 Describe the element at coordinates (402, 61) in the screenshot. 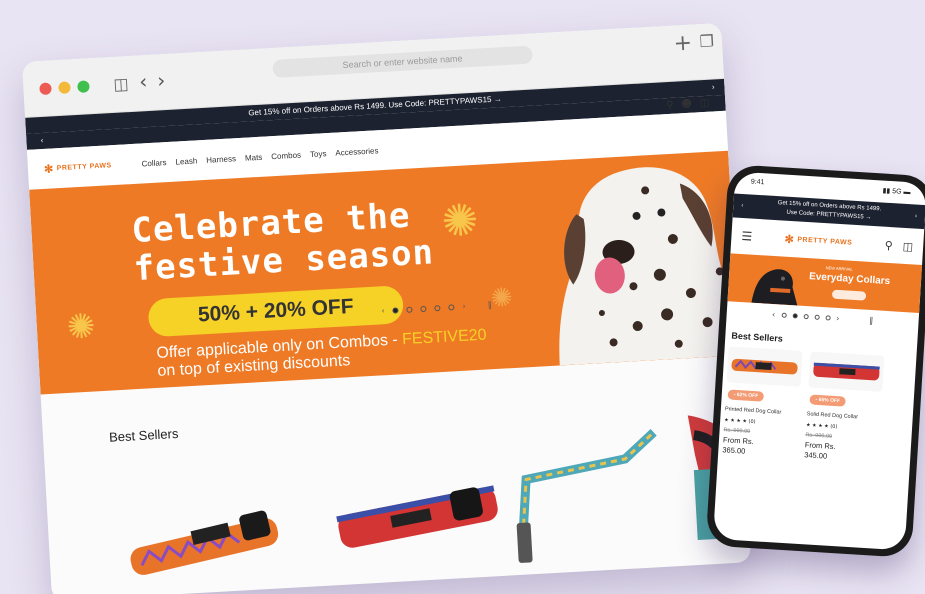

I see `address-bar: Search or enter website name` at that location.